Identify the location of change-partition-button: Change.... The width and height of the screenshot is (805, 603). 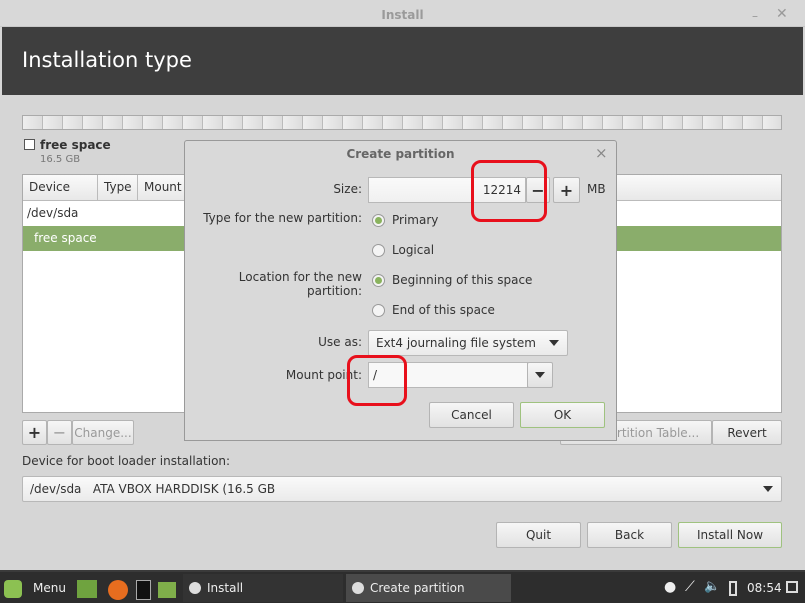
(103, 432).